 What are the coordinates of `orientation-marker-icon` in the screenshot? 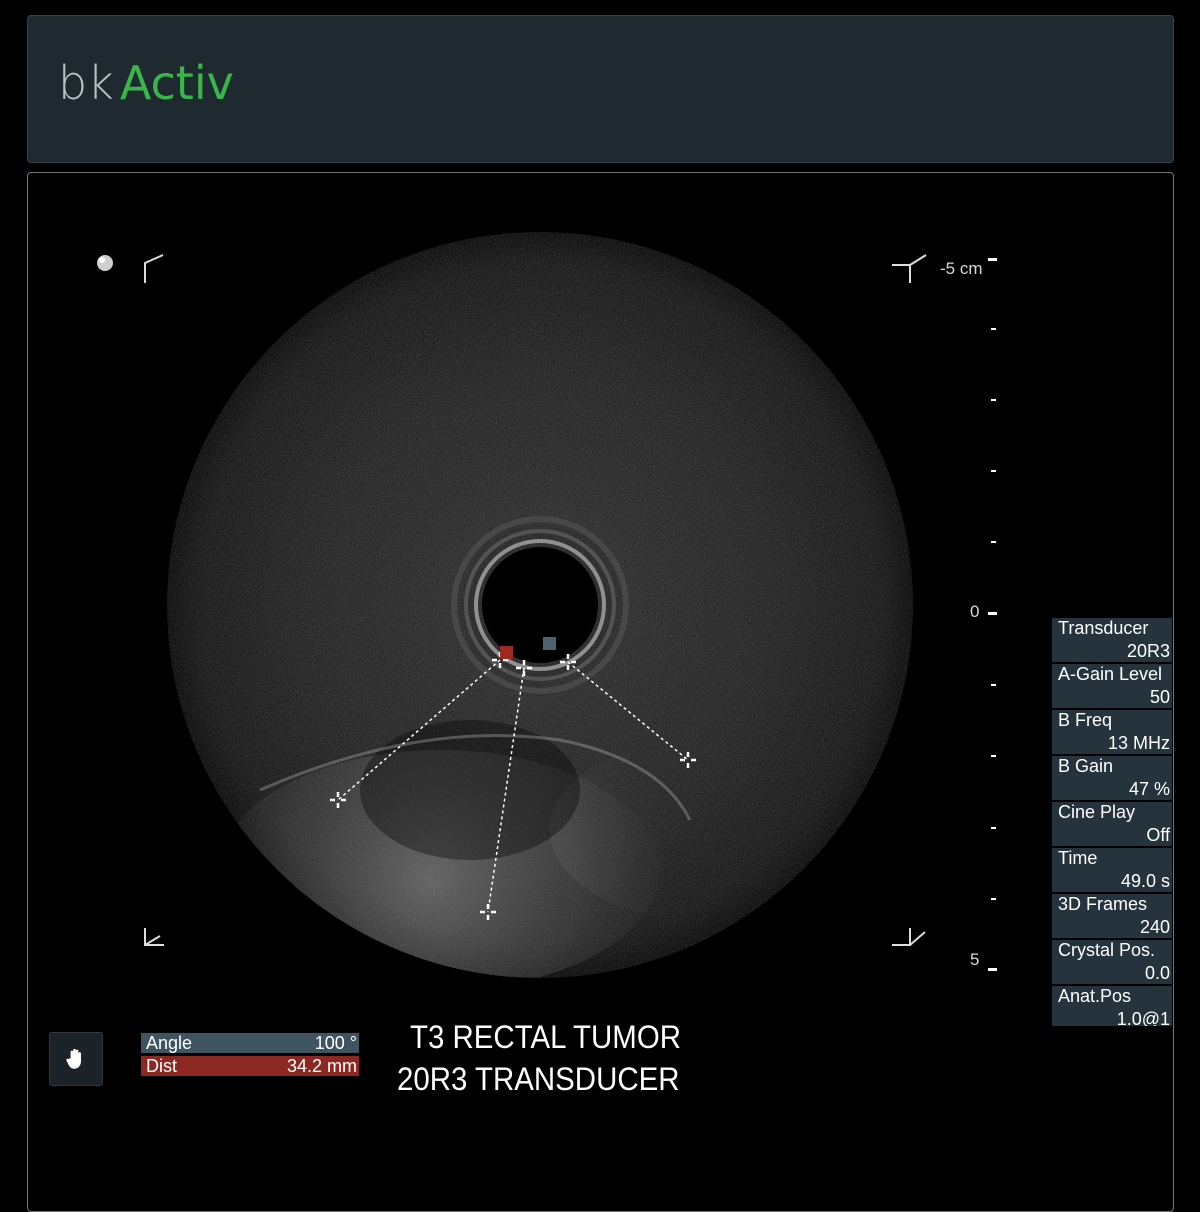 It's located at (105, 263).